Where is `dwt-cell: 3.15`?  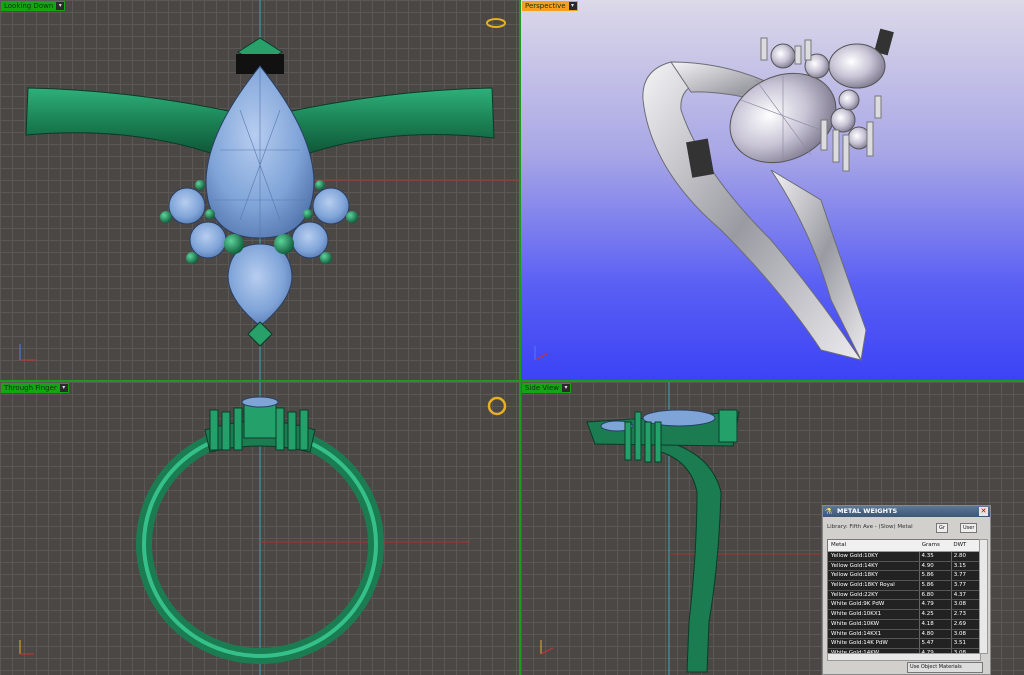
dwt-cell: 3.15 is located at coordinates (965, 566).